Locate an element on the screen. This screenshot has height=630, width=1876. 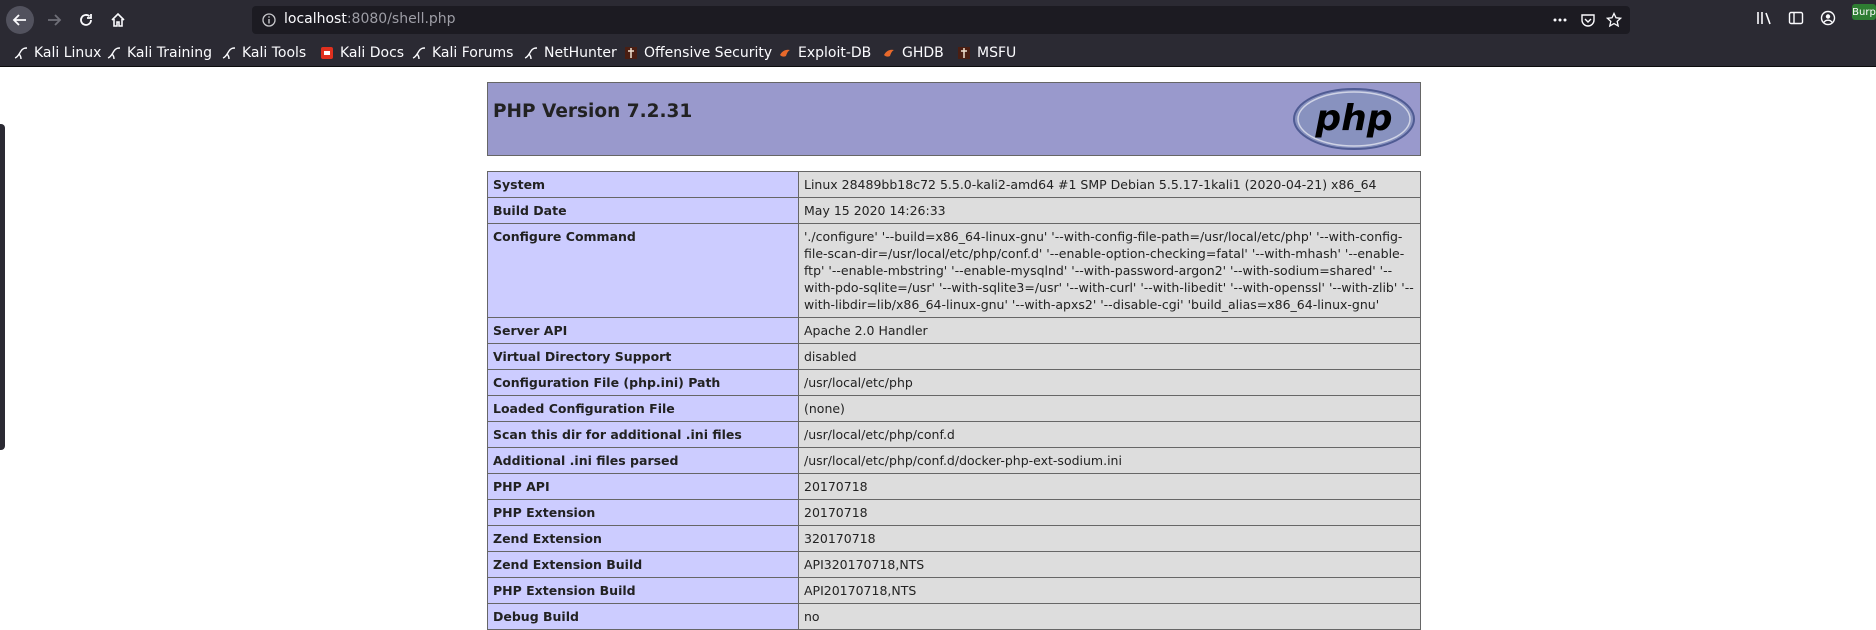
bookmark-label: Offensive Security is located at coordinates (708, 53).